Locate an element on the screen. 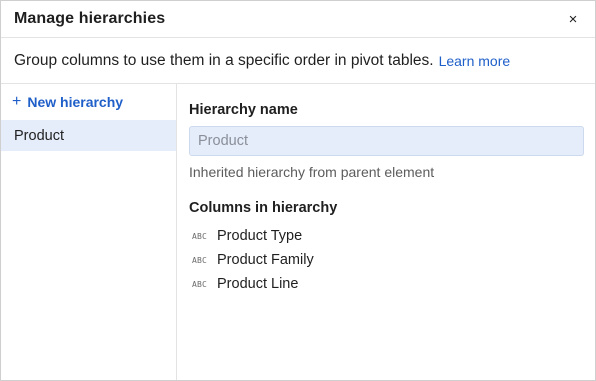 The width and height of the screenshot is (596, 381). new-hierarchy-label: New hierarchy is located at coordinates (75, 102).